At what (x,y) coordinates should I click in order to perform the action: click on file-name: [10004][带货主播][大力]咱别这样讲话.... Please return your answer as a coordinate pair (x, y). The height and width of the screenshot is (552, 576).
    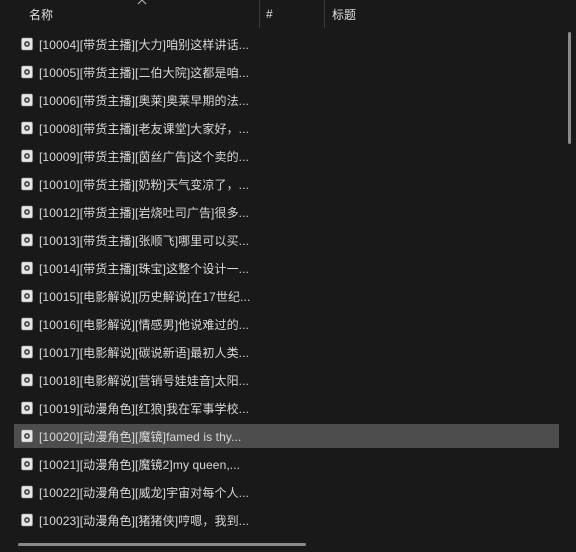
    Looking at the image, I should click on (144, 44).